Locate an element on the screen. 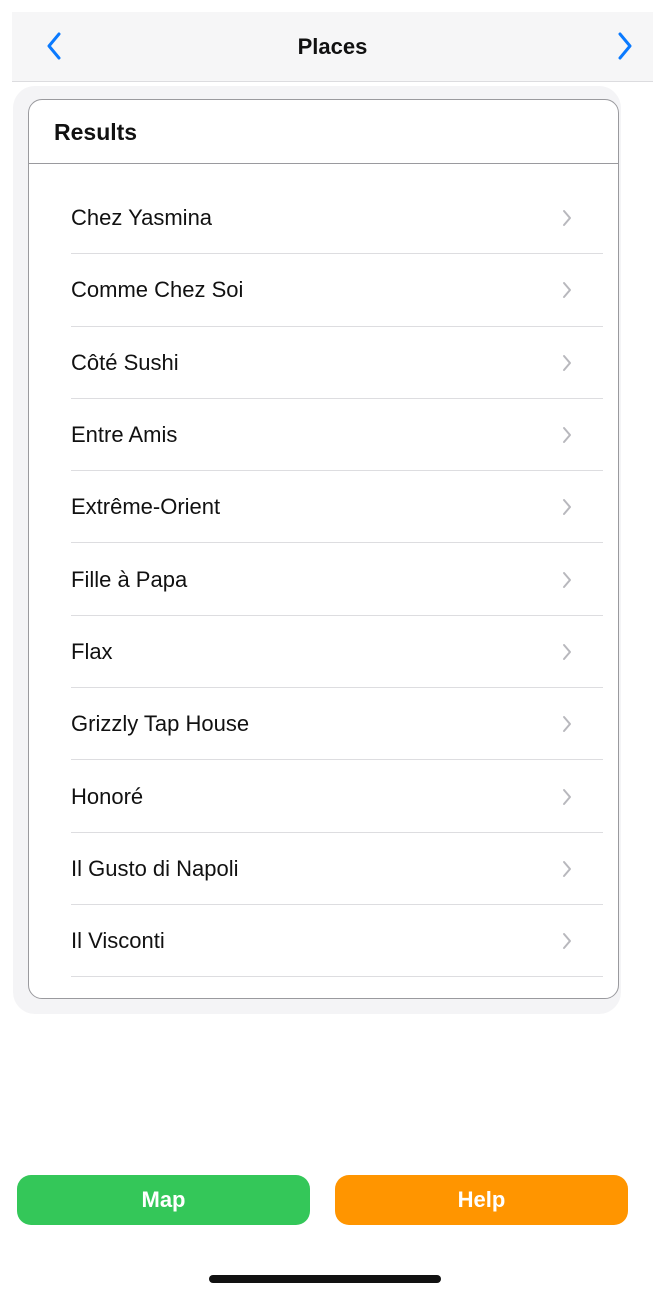 This screenshot has width=653, height=1306. list-item-label: Entre Amis is located at coordinates (124, 435).